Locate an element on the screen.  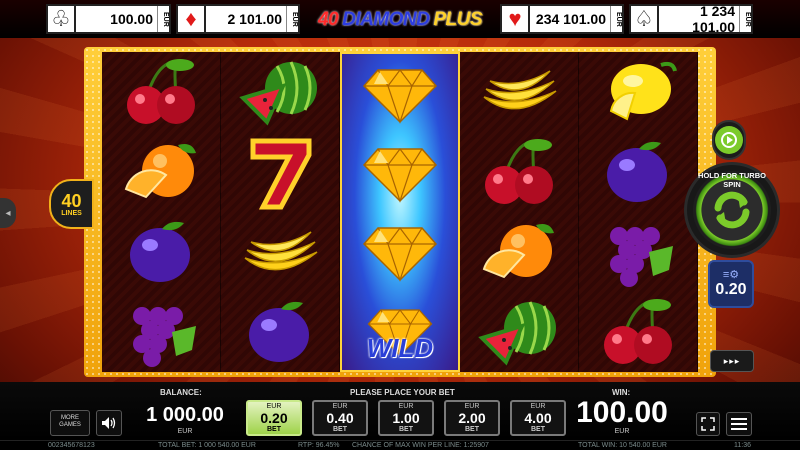
reel-3: WILD is located at coordinates (400, 212).